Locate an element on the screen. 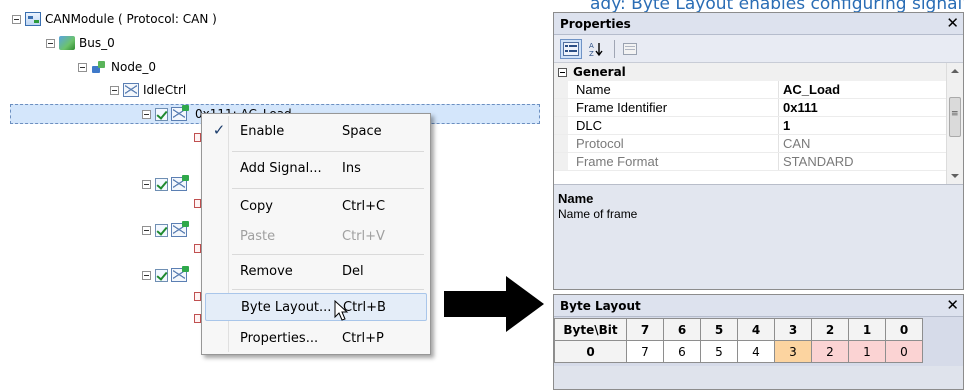 The width and height of the screenshot is (964, 390). description-text: Name of frame is located at coordinates (598, 214).